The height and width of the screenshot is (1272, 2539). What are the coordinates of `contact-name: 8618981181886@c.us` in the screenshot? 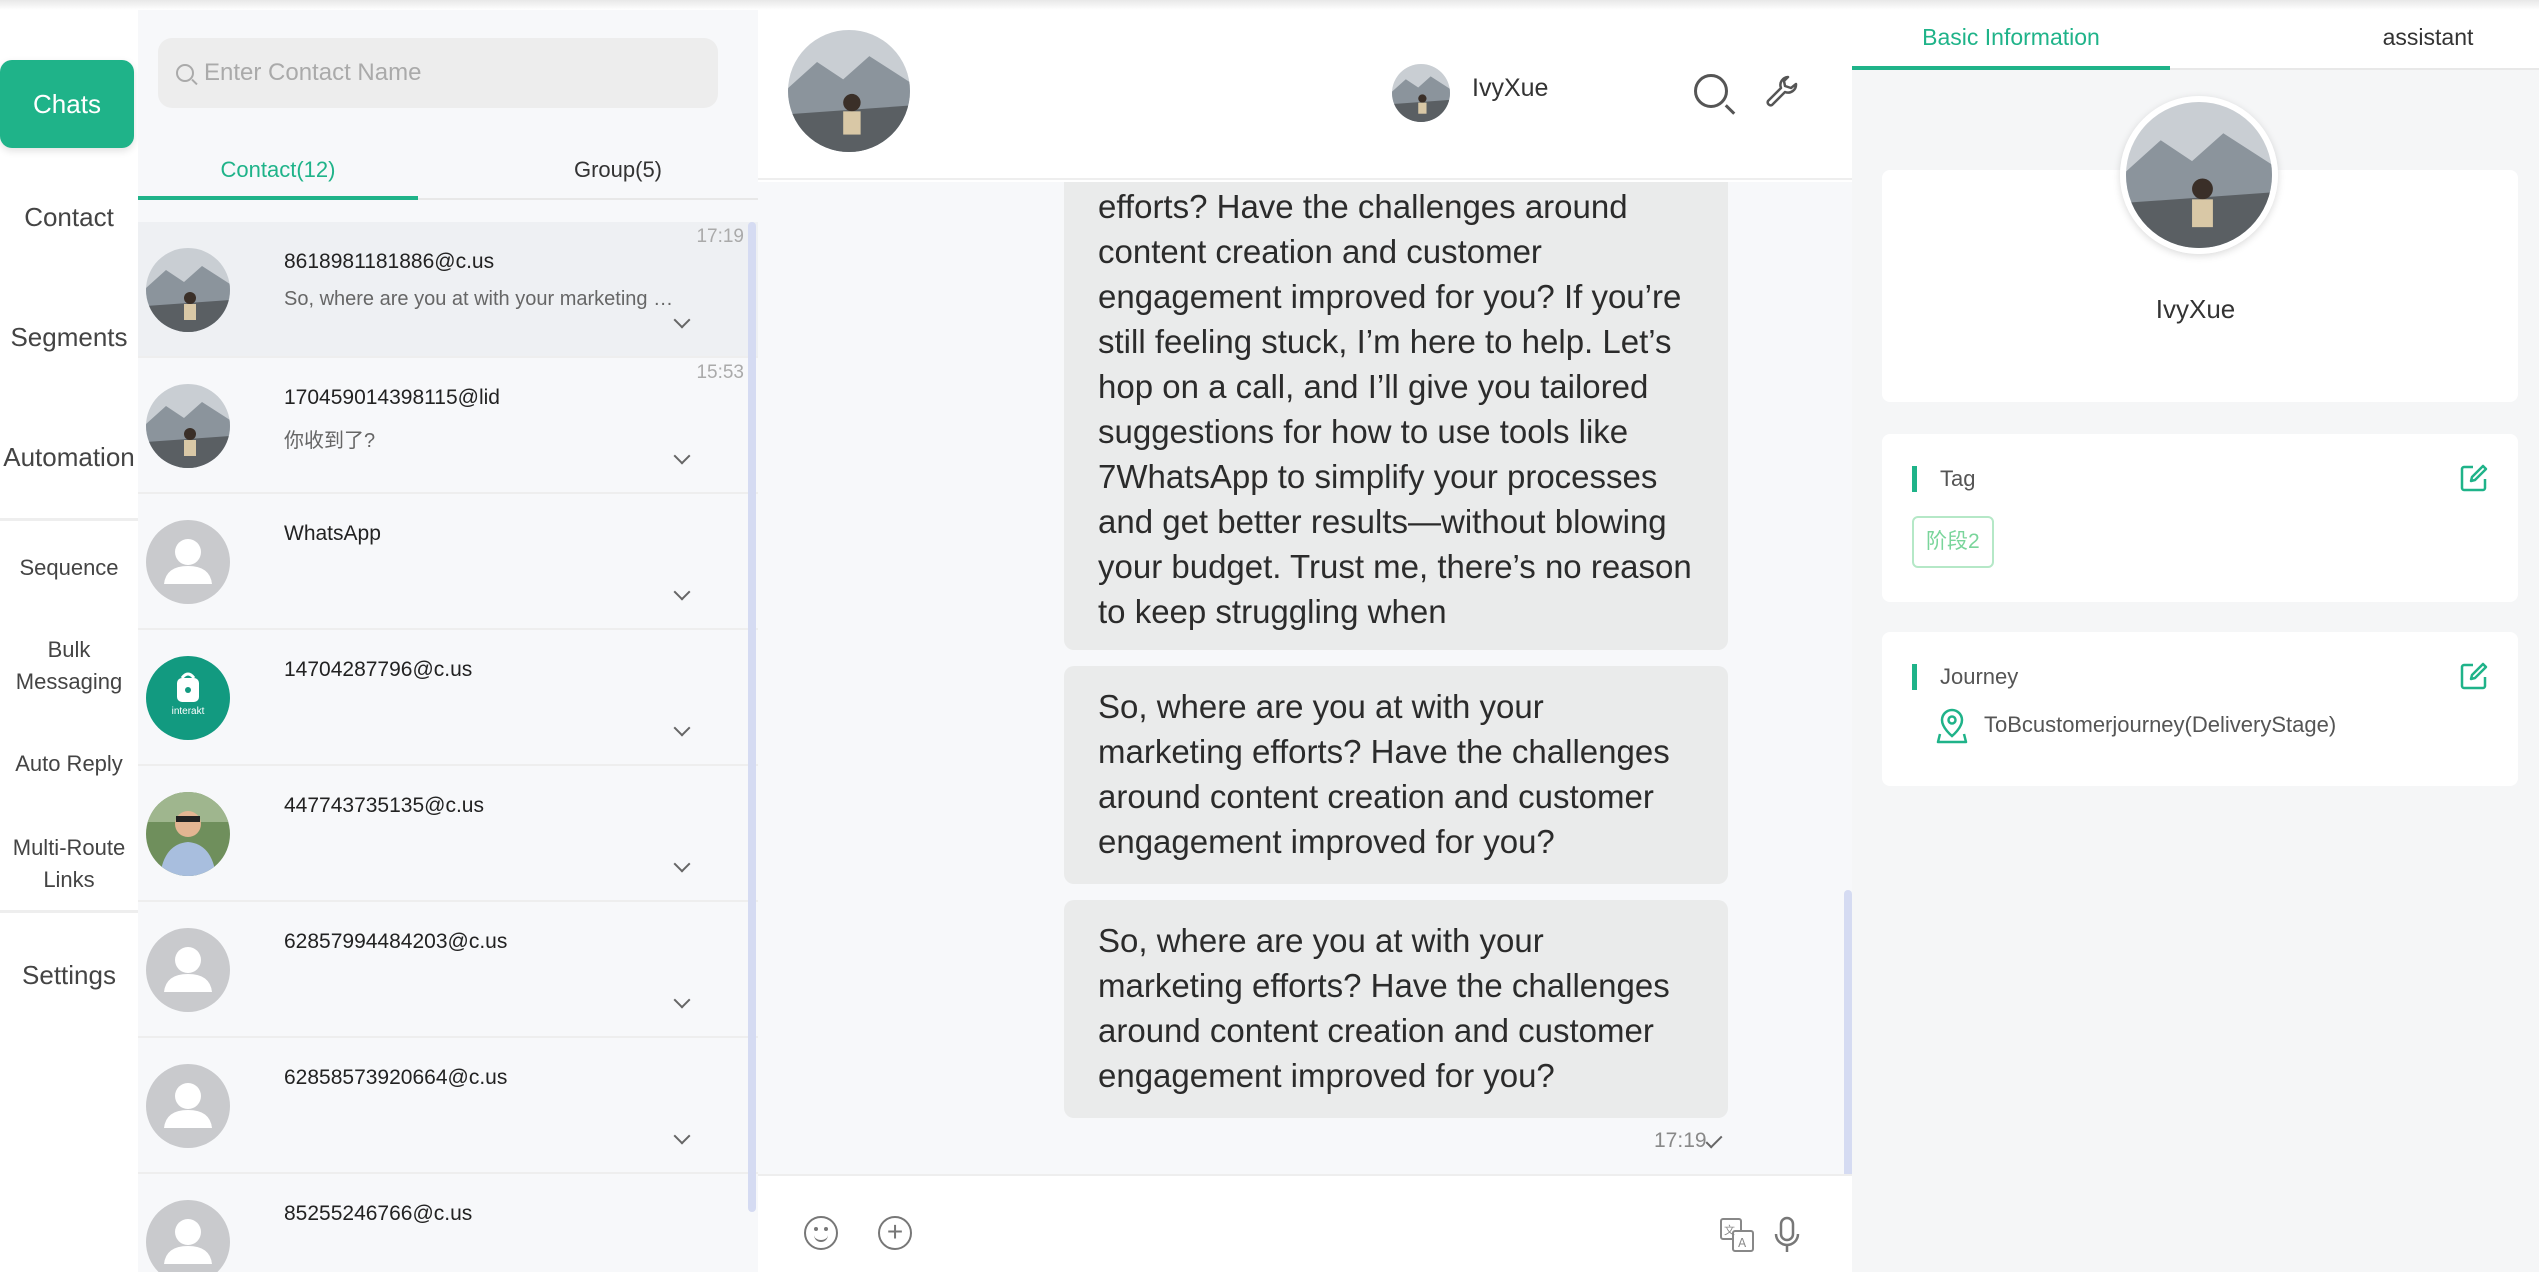 It's located at (389, 261).